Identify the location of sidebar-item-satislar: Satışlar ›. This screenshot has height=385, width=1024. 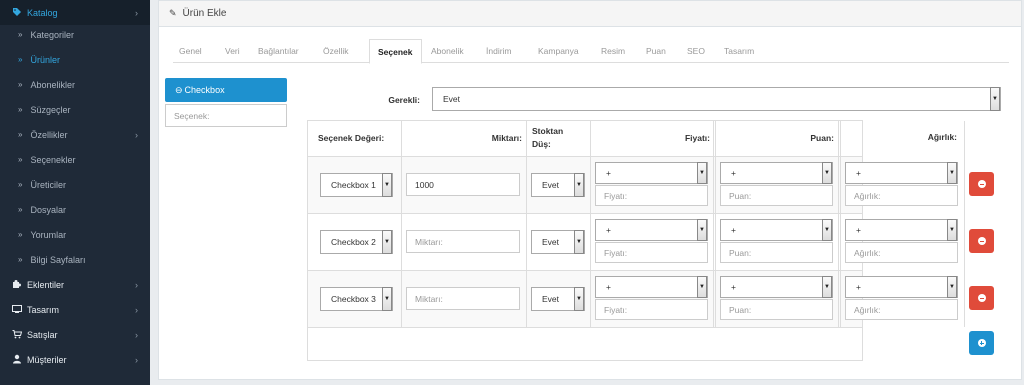
(75, 334).